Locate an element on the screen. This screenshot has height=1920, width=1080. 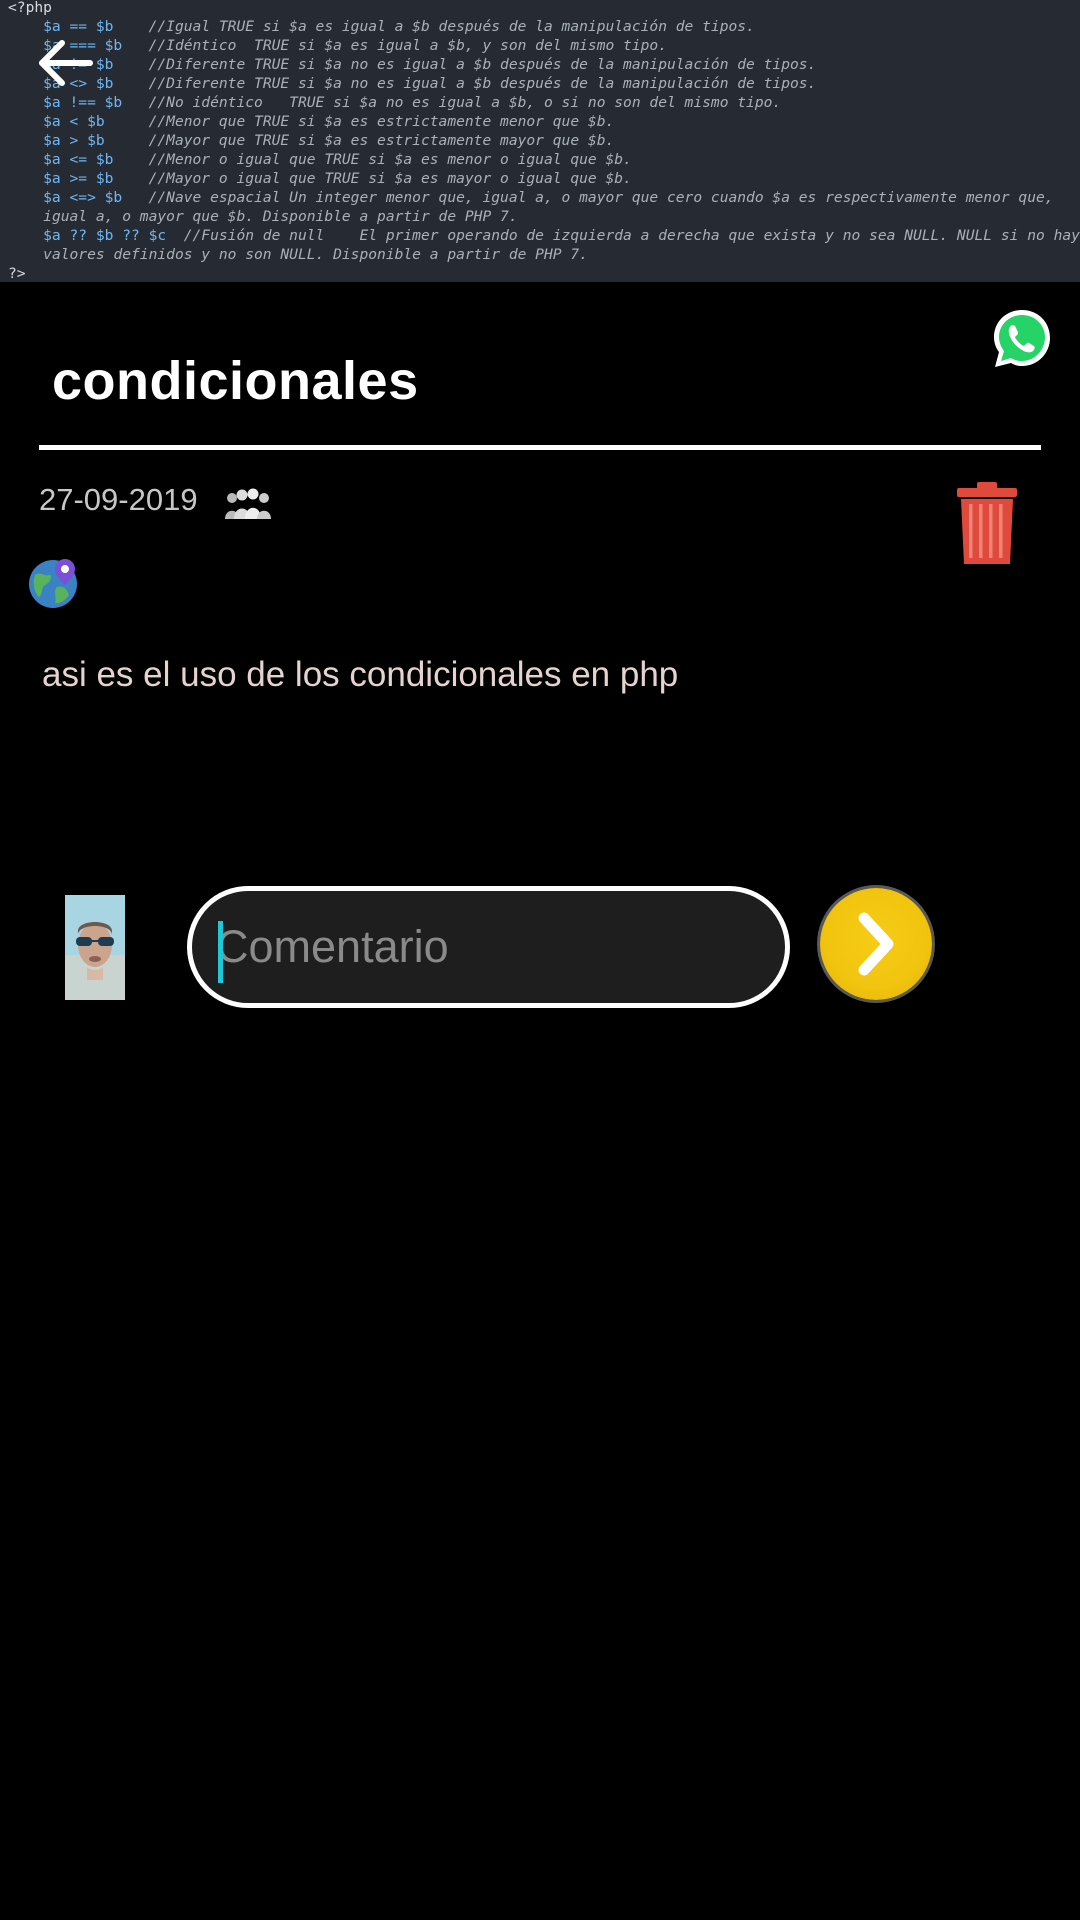
whatsapp-share-button is located at coordinates (1022, 339).